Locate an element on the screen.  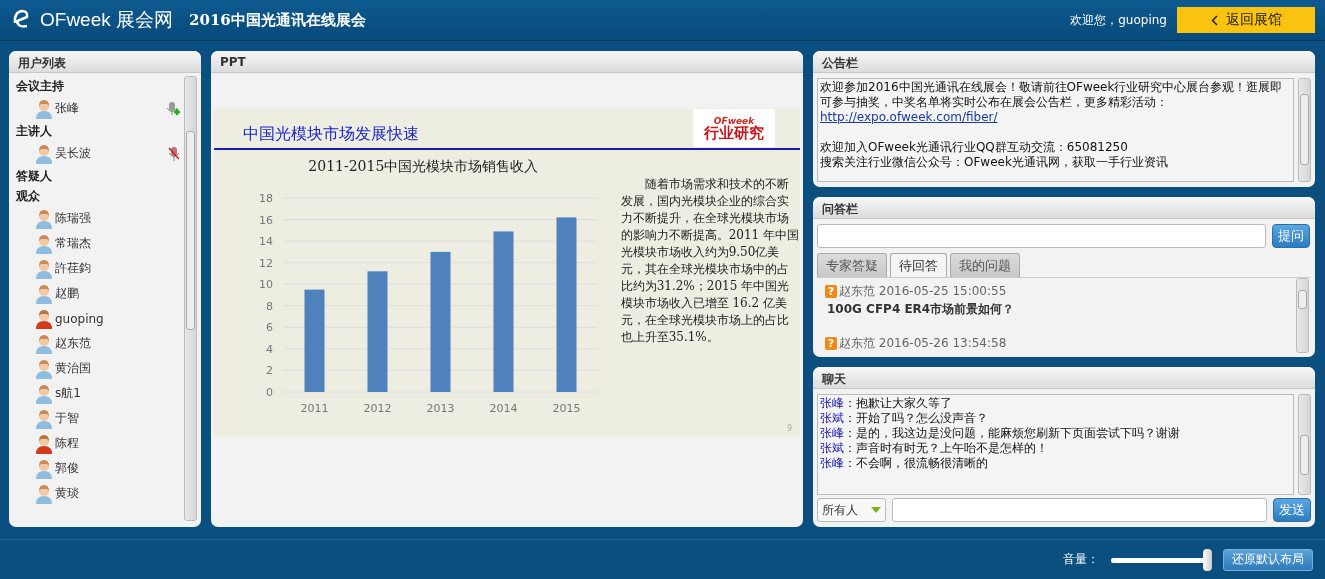
axis-label: 2014 is located at coordinates (503, 409).